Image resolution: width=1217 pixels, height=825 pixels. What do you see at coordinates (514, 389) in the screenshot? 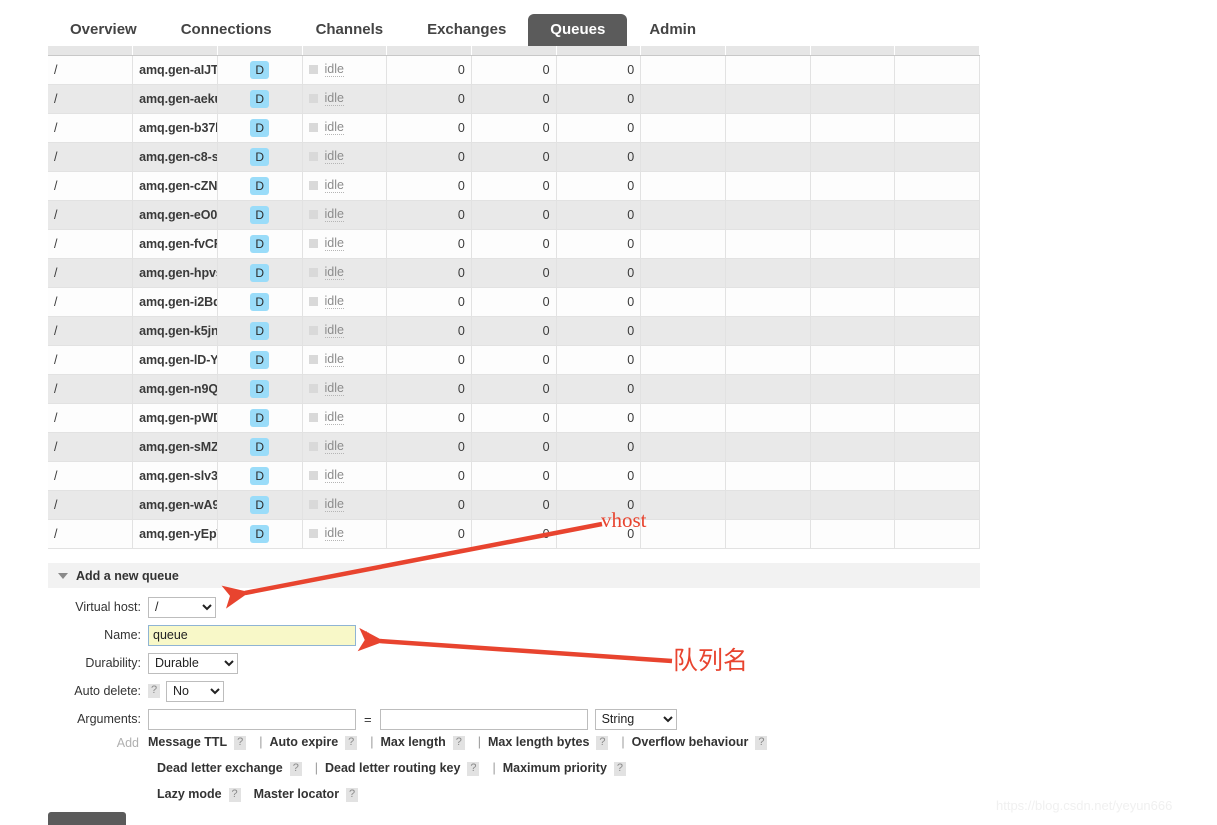
I see `table-row: /amq.gen-n9QTlq2N9PF5FhZ-9S1a0wDidle000` at bounding box center [514, 389].